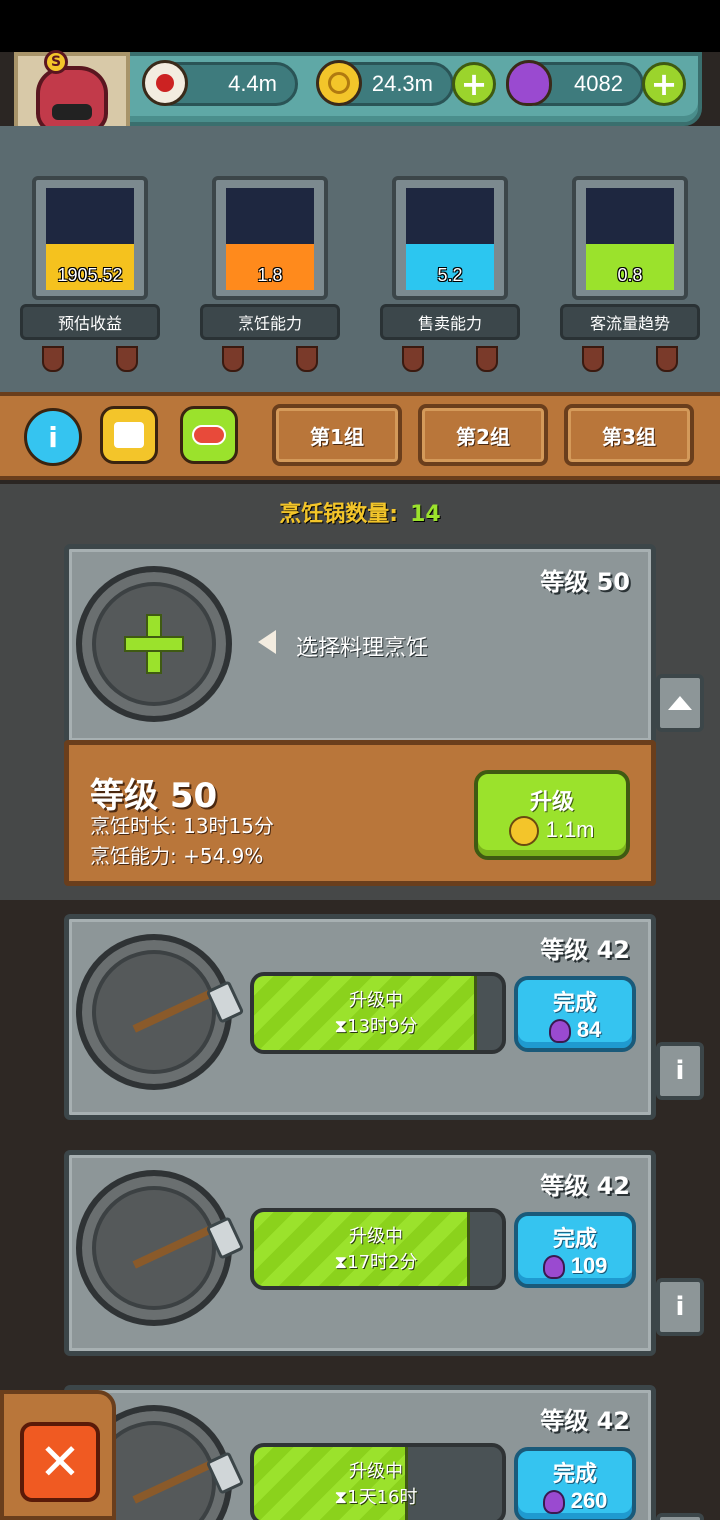  What do you see at coordinates (629, 435) in the screenshot?
I see `group-3-button: 第3组` at bounding box center [629, 435].